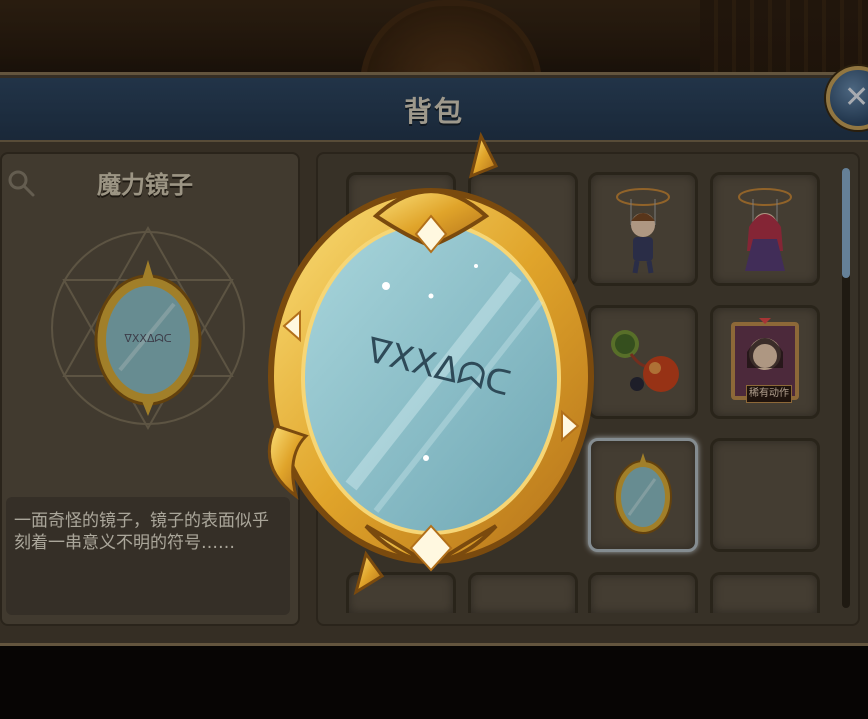 Image resolution: width=868 pixels, height=719 pixels. Describe the element at coordinates (145, 185) in the screenshot. I see `item-name: 魔力镜子` at that location.